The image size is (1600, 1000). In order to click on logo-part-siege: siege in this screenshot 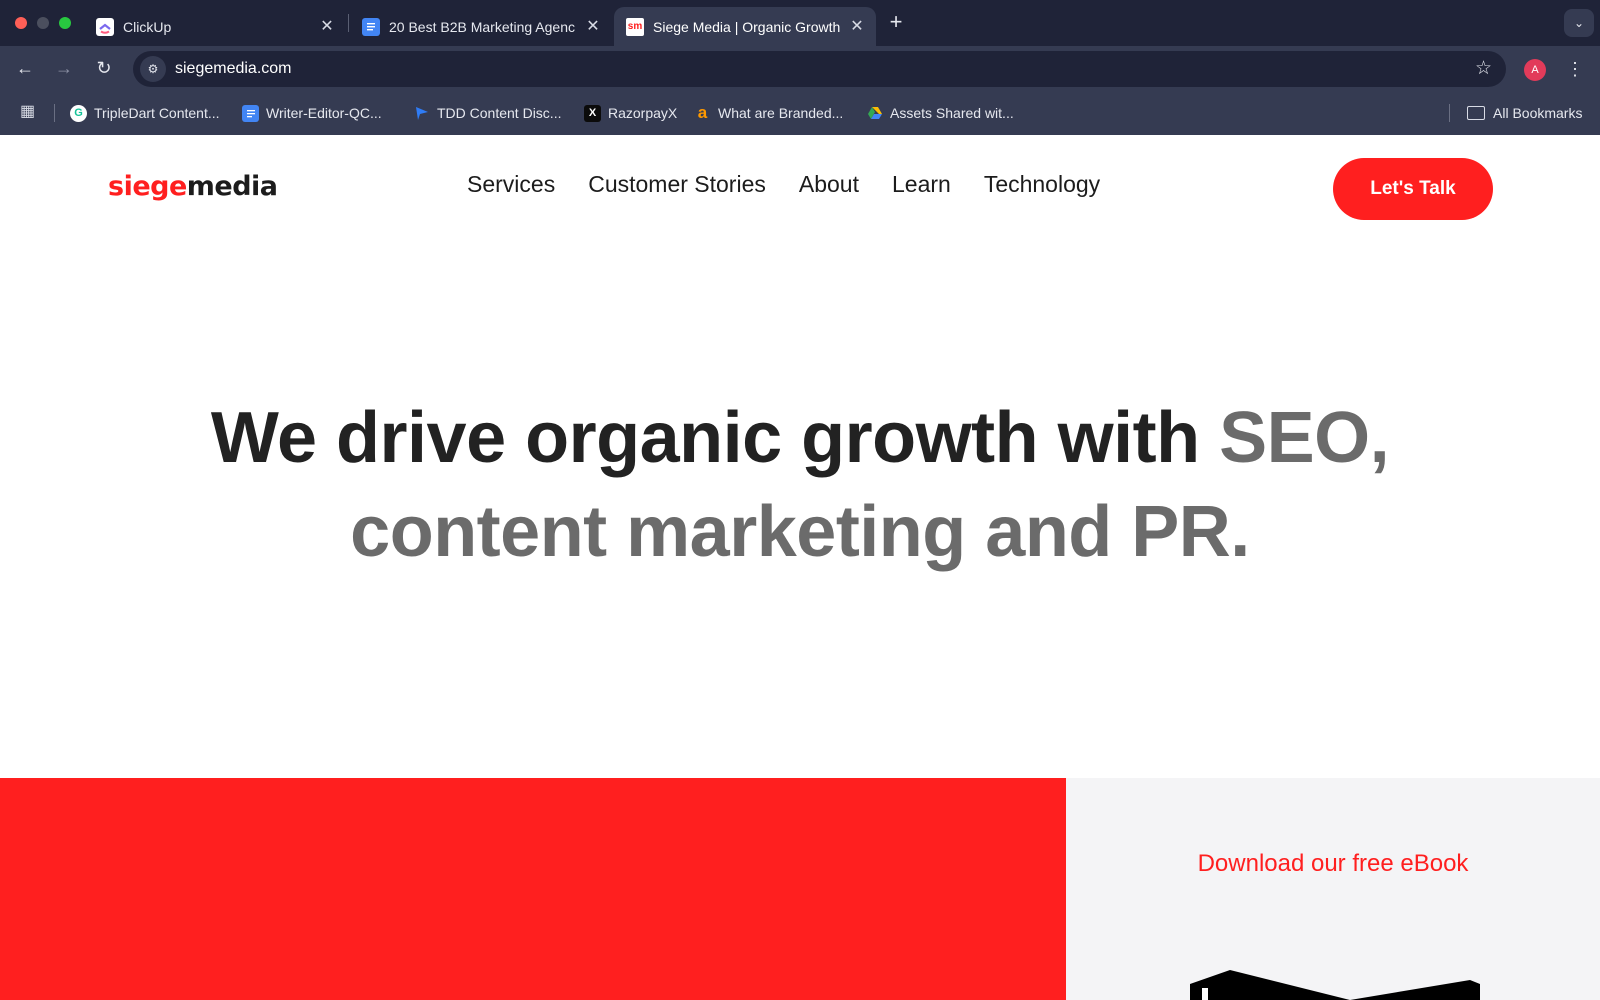, I will do `click(147, 186)`.